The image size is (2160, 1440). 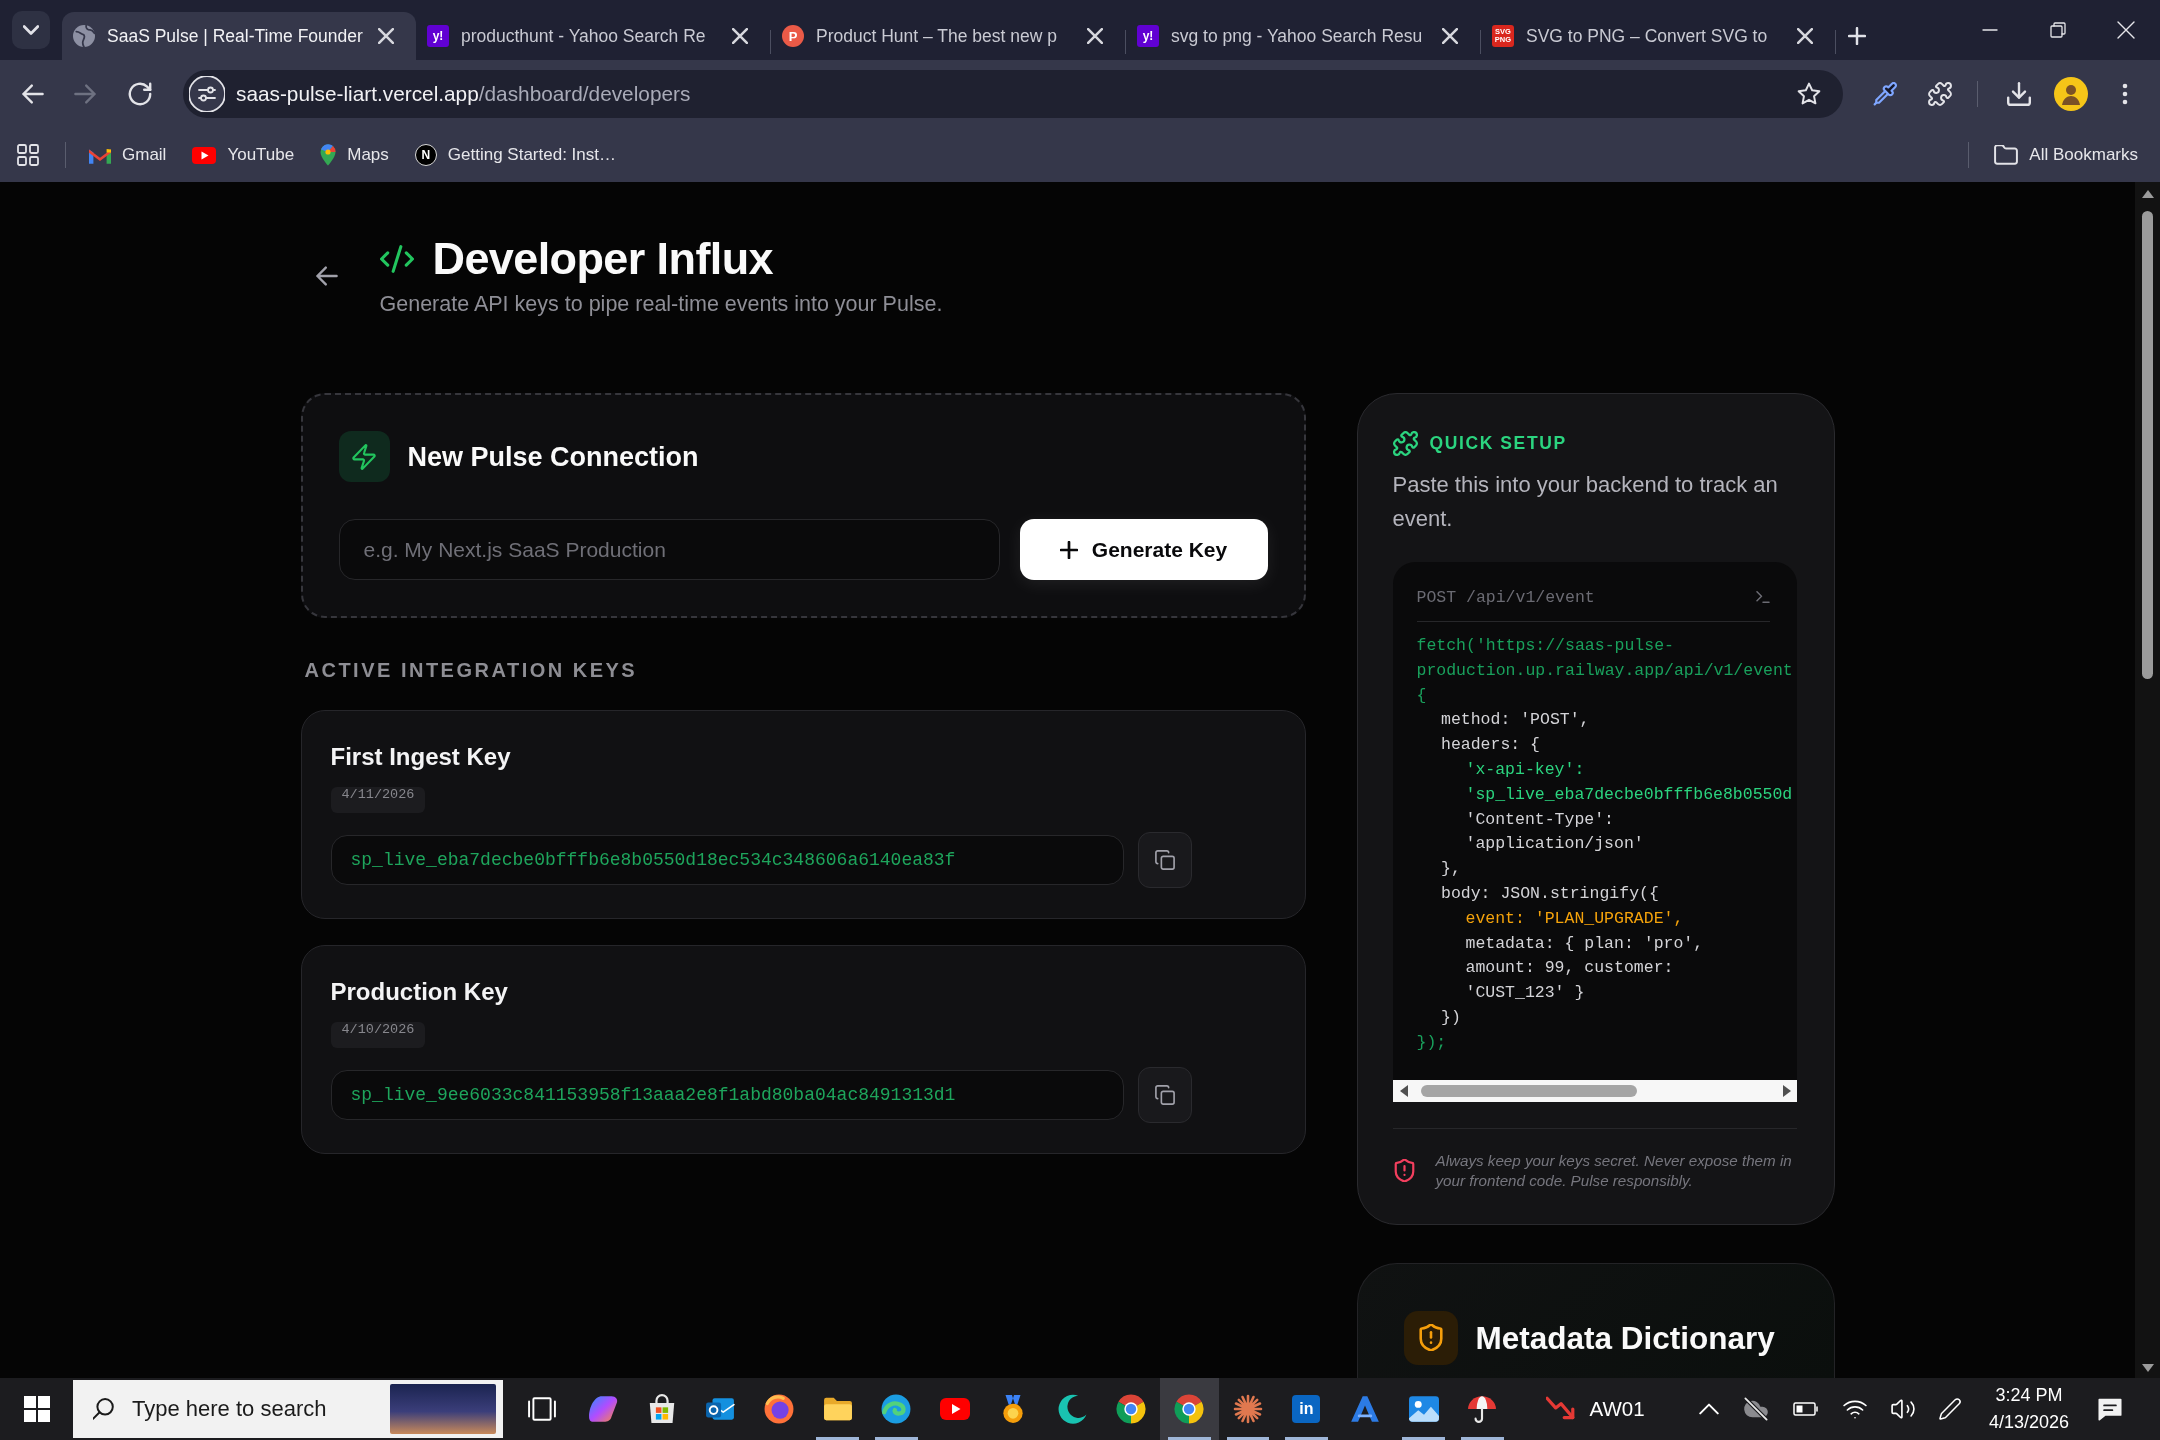 I want to click on endpoint-label: POST /api/v1/event, so click(x=1505, y=597).